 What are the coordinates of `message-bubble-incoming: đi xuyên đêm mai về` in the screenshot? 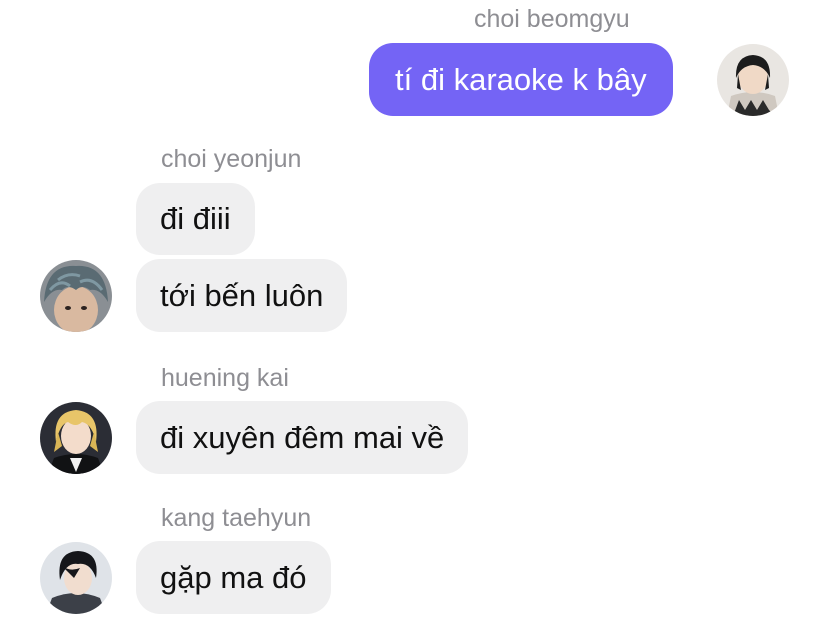 It's located at (302, 437).